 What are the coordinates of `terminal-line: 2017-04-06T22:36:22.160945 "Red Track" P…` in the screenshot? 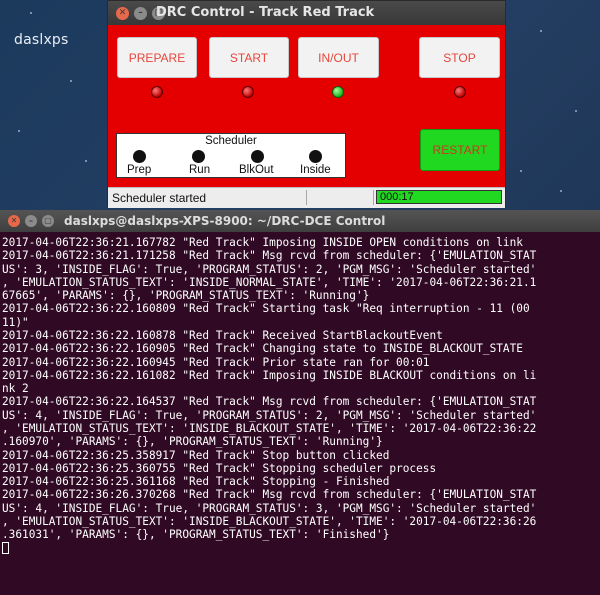 It's located at (216, 362).